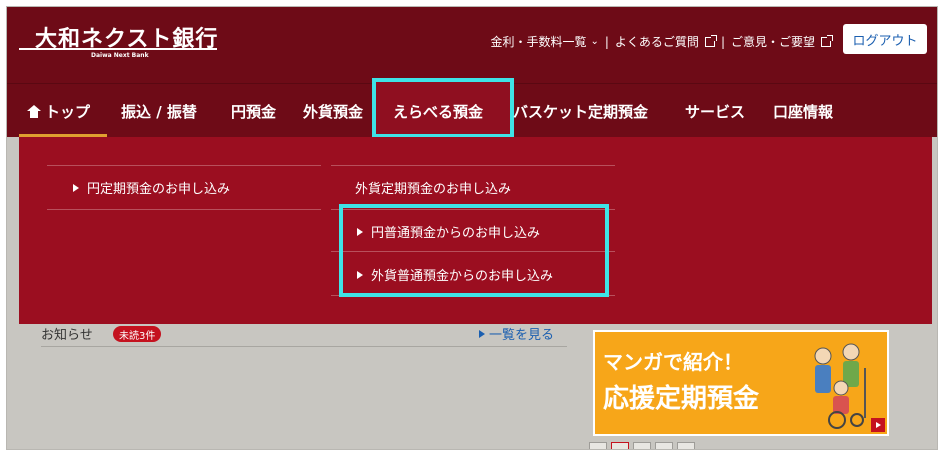 This screenshot has height=456, width=944. I want to click on nav-item-account-info: 口座情報, so click(803, 111).